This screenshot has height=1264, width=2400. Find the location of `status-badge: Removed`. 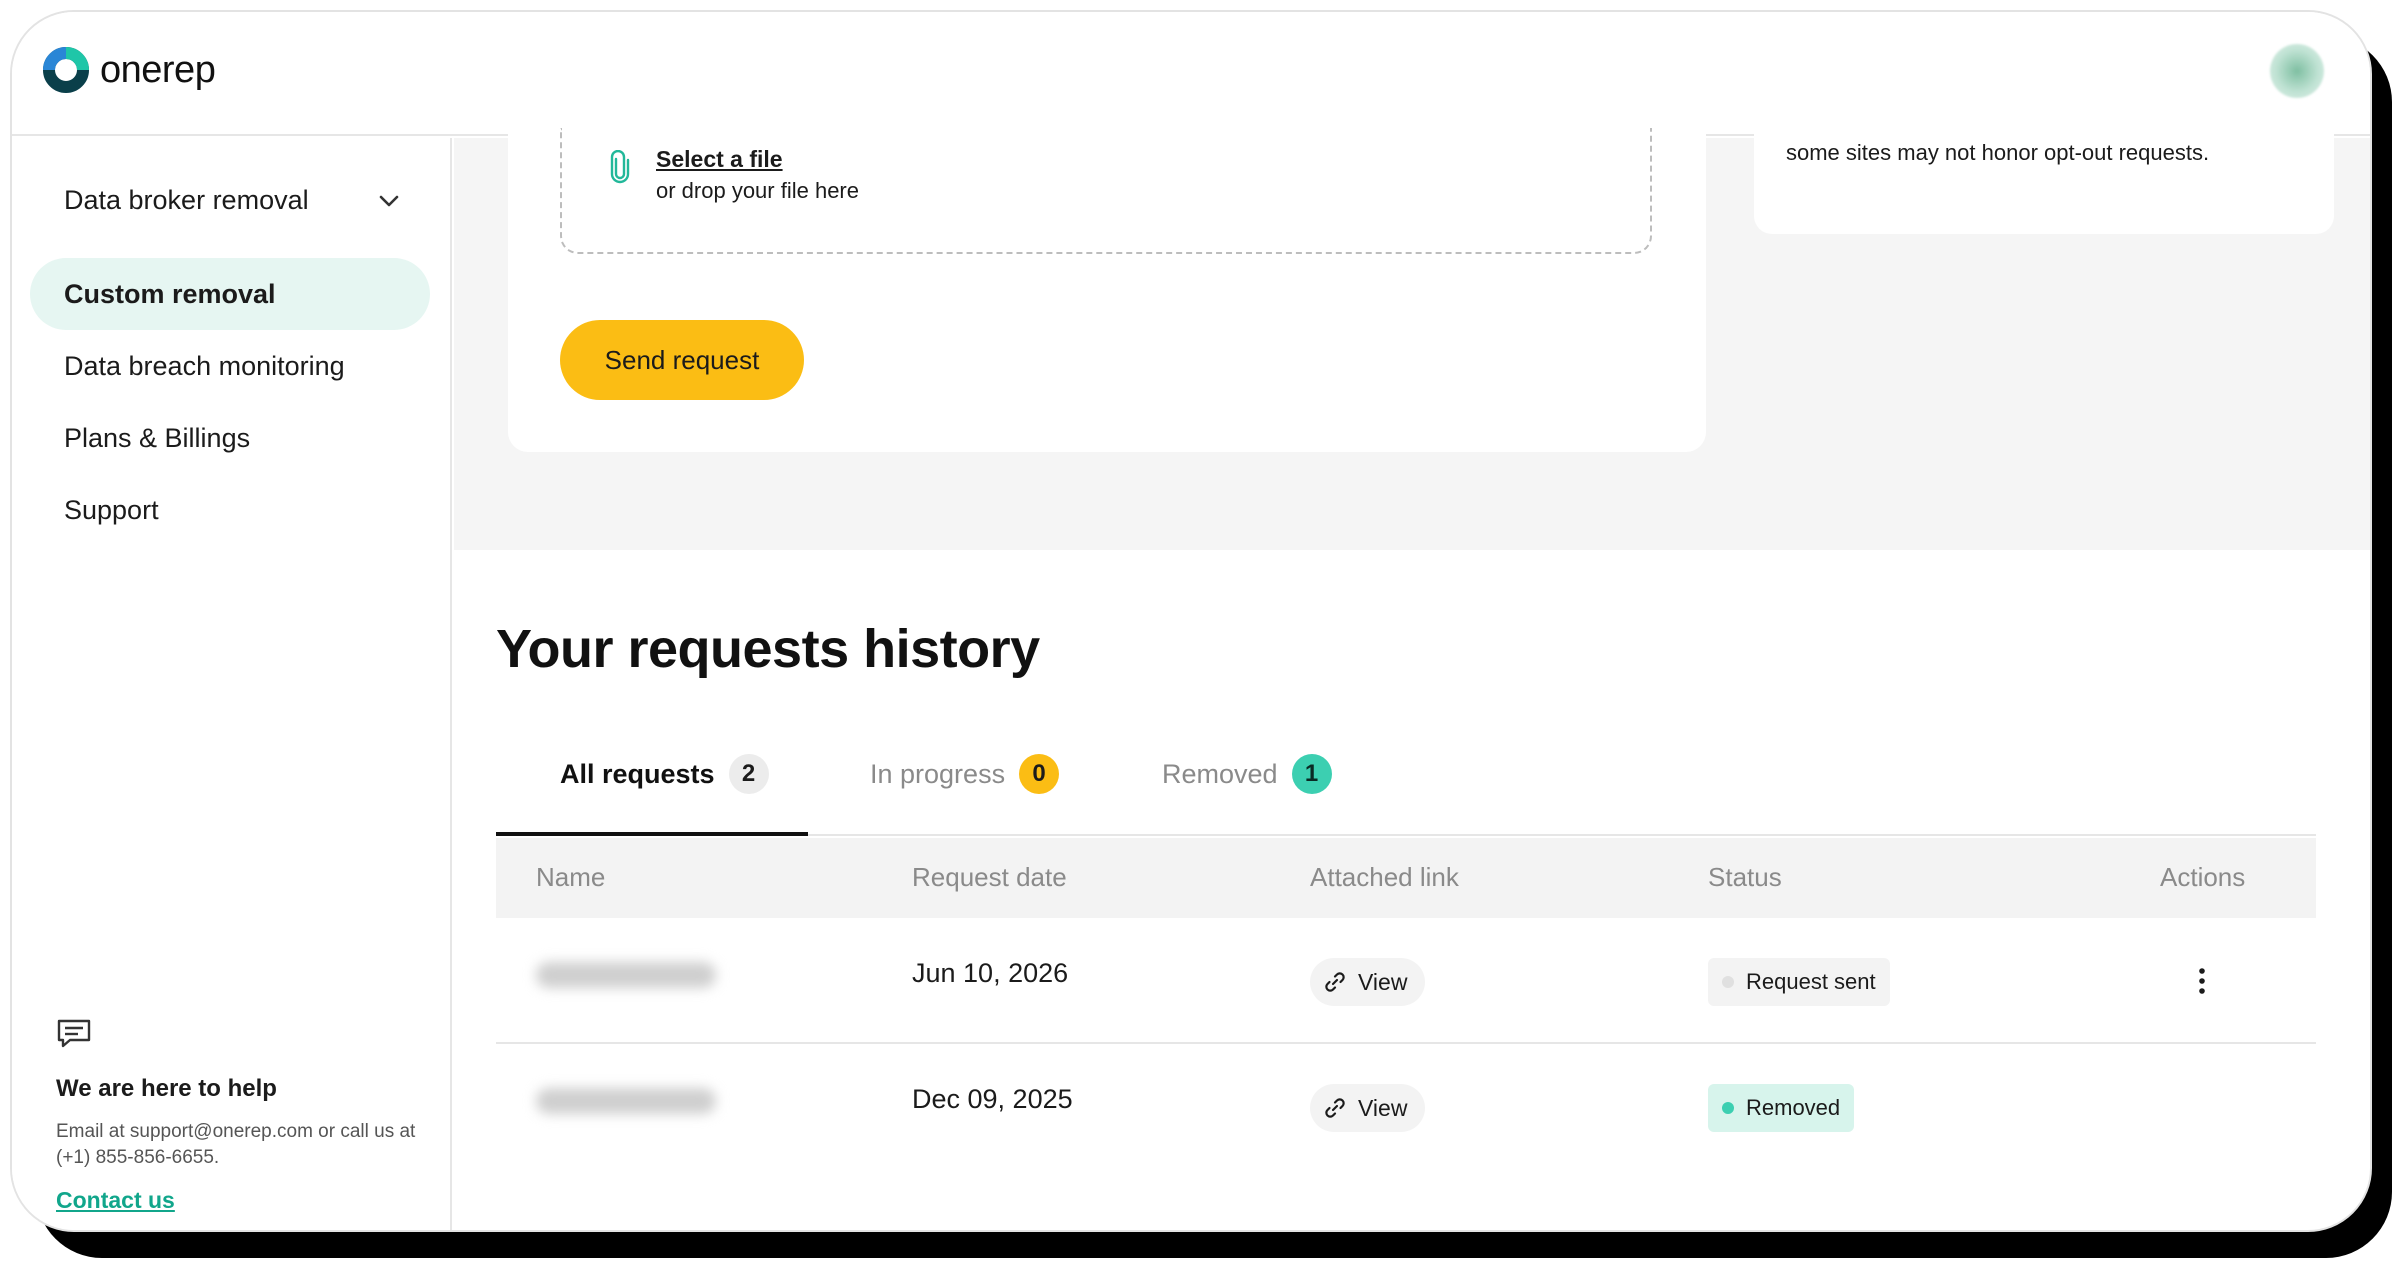

status-badge: Removed is located at coordinates (1781, 1108).